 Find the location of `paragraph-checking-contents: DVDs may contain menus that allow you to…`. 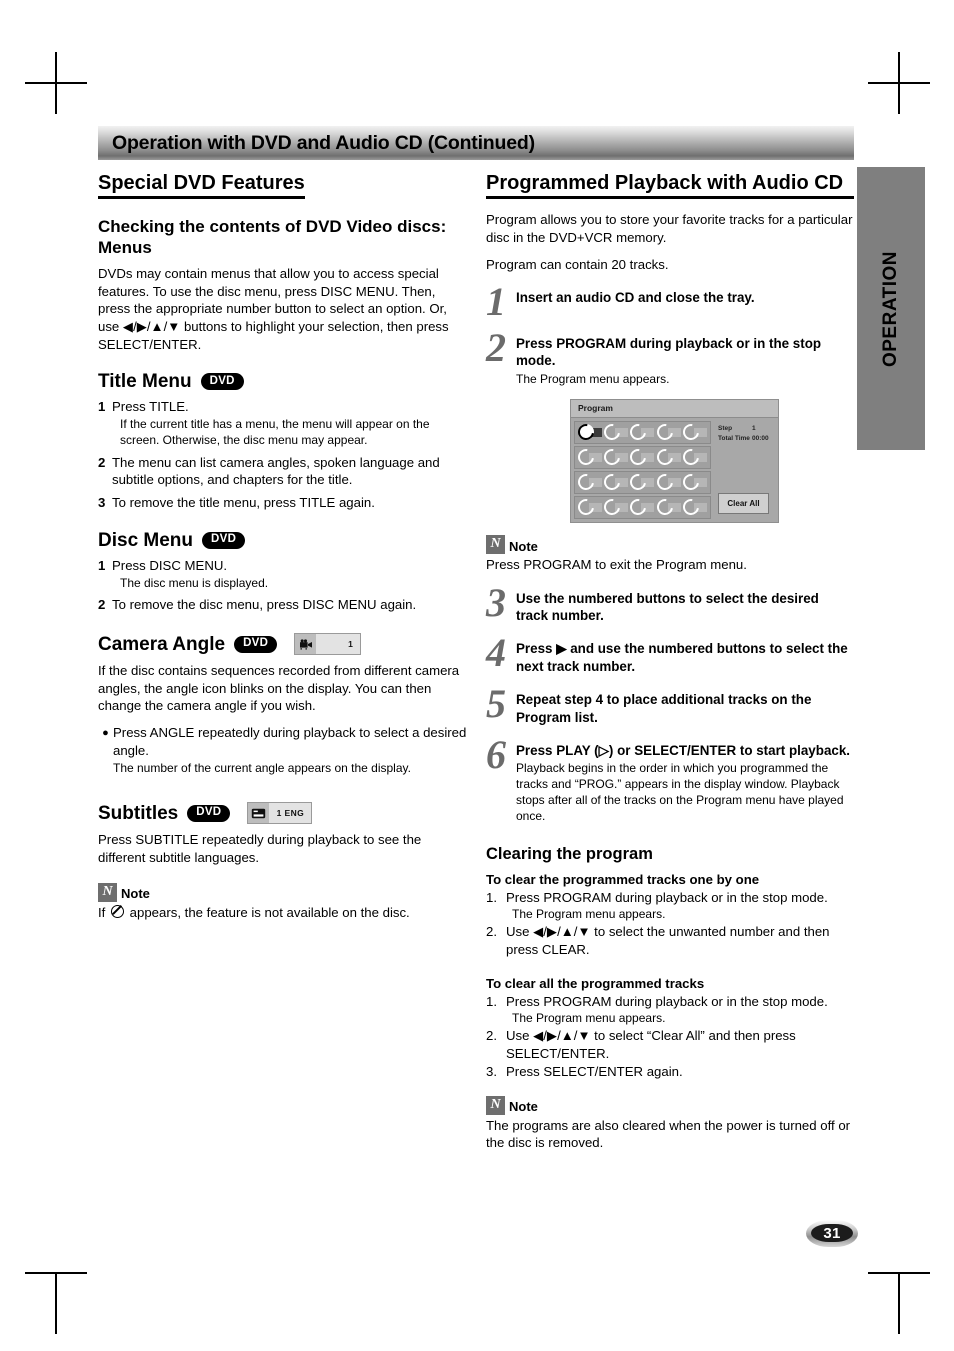

paragraph-checking-contents: DVDs may contain menus that allow you to… is located at coordinates (273, 308).